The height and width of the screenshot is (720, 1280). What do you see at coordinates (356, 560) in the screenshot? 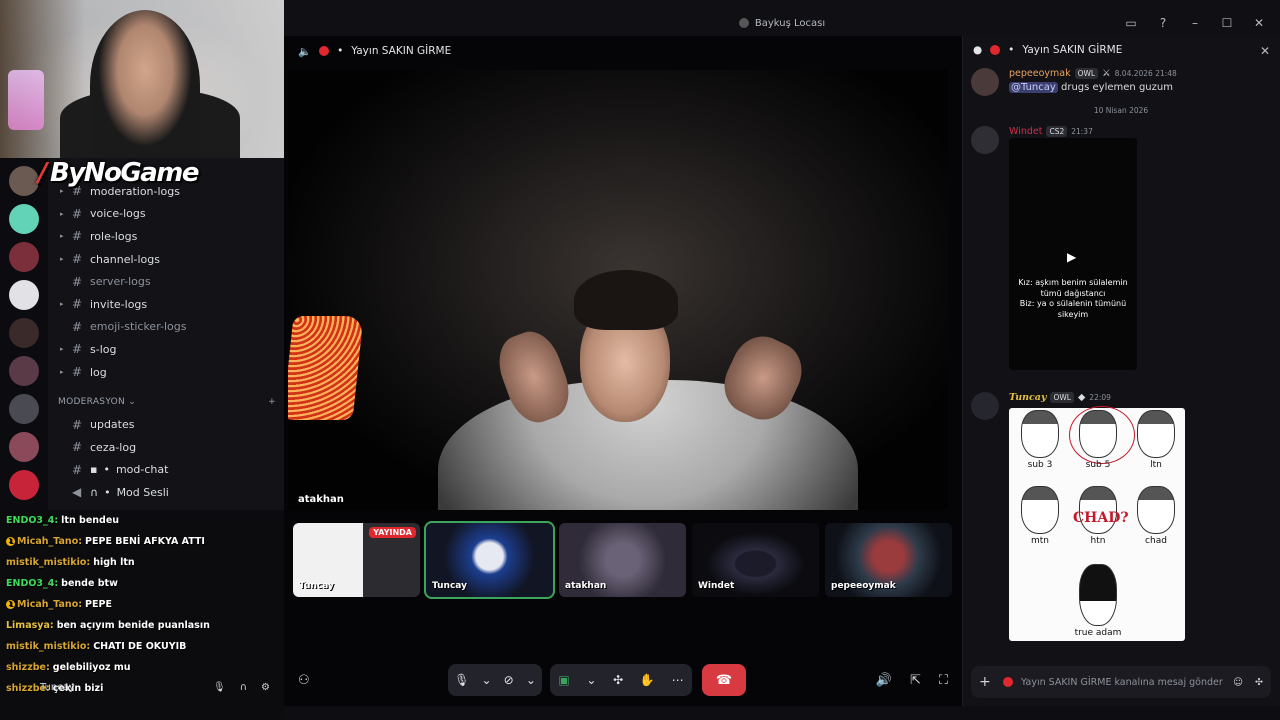
I see `participant-tile: YAYINDA Tuncay` at bounding box center [356, 560].